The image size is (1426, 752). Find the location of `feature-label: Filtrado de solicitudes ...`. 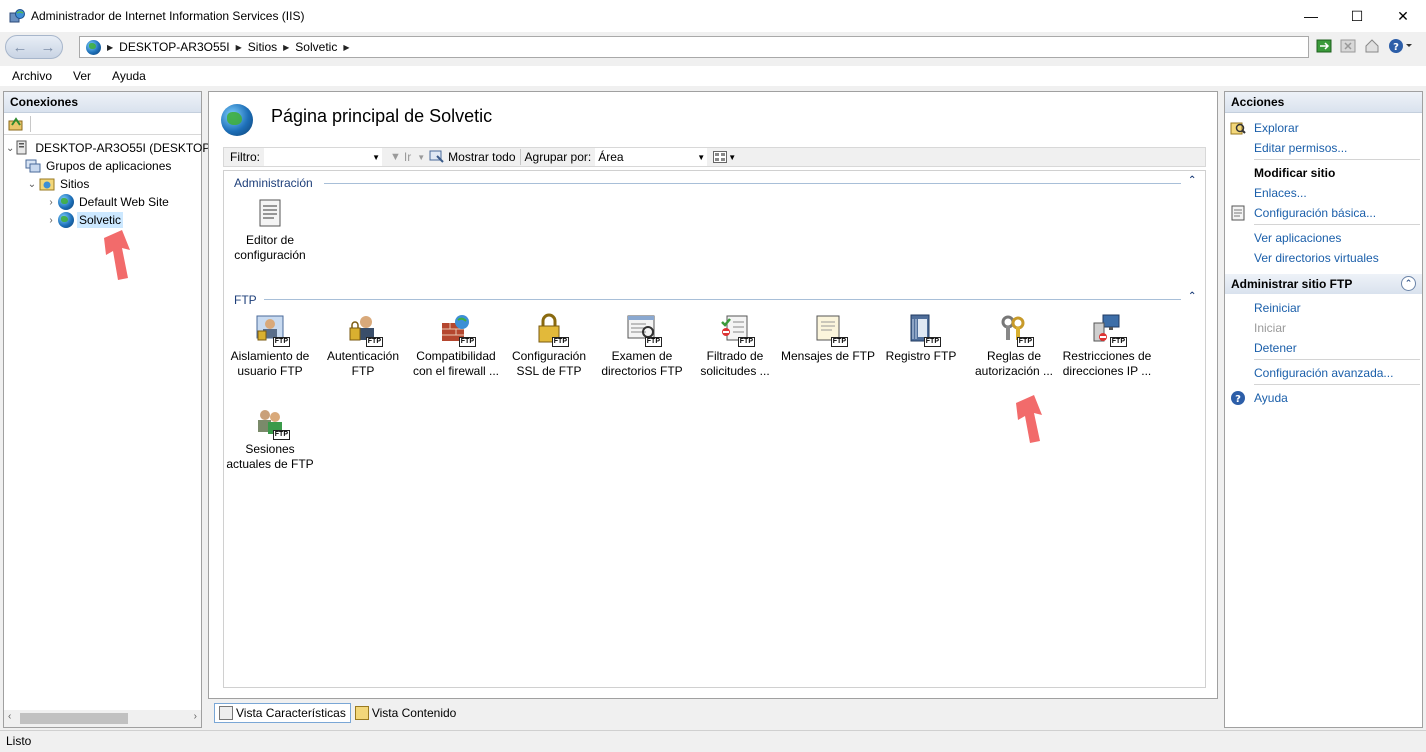

feature-label: Filtrado de solicitudes ... is located at coordinates (735, 363).